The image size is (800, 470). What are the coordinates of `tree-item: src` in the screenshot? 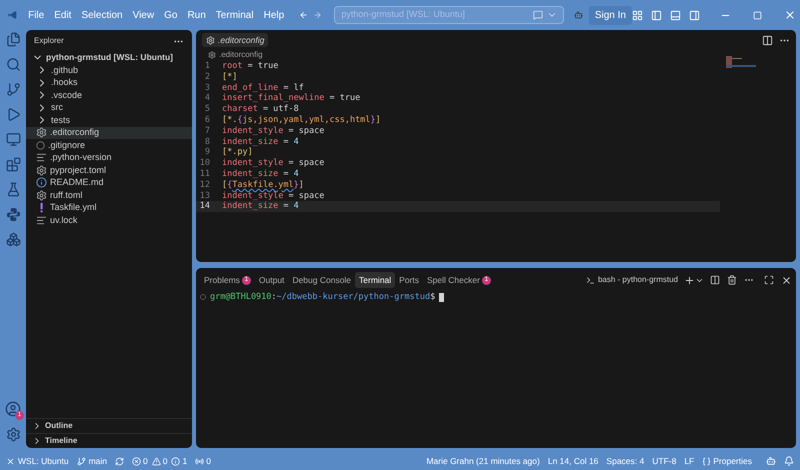 It's located at (109, 108).